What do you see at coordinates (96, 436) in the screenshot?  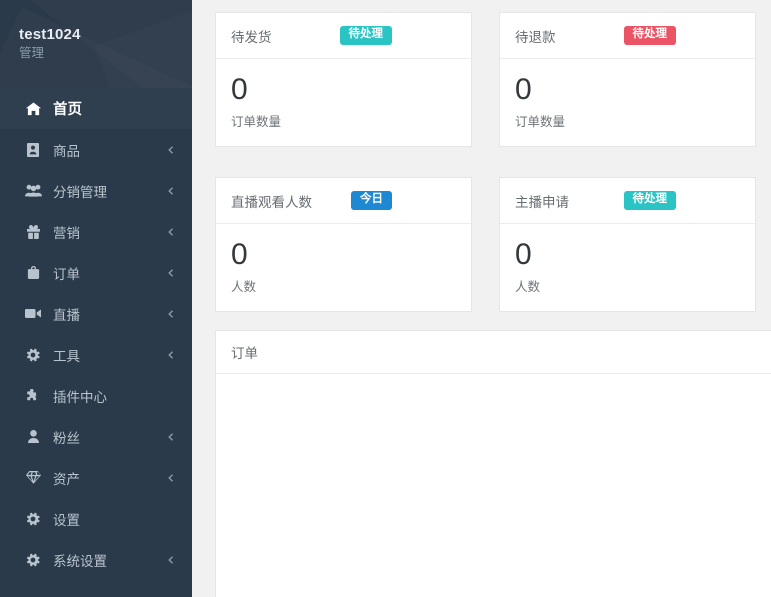 I see `sidebar-item-8: 粉丝` at bounding box center [96, 436].